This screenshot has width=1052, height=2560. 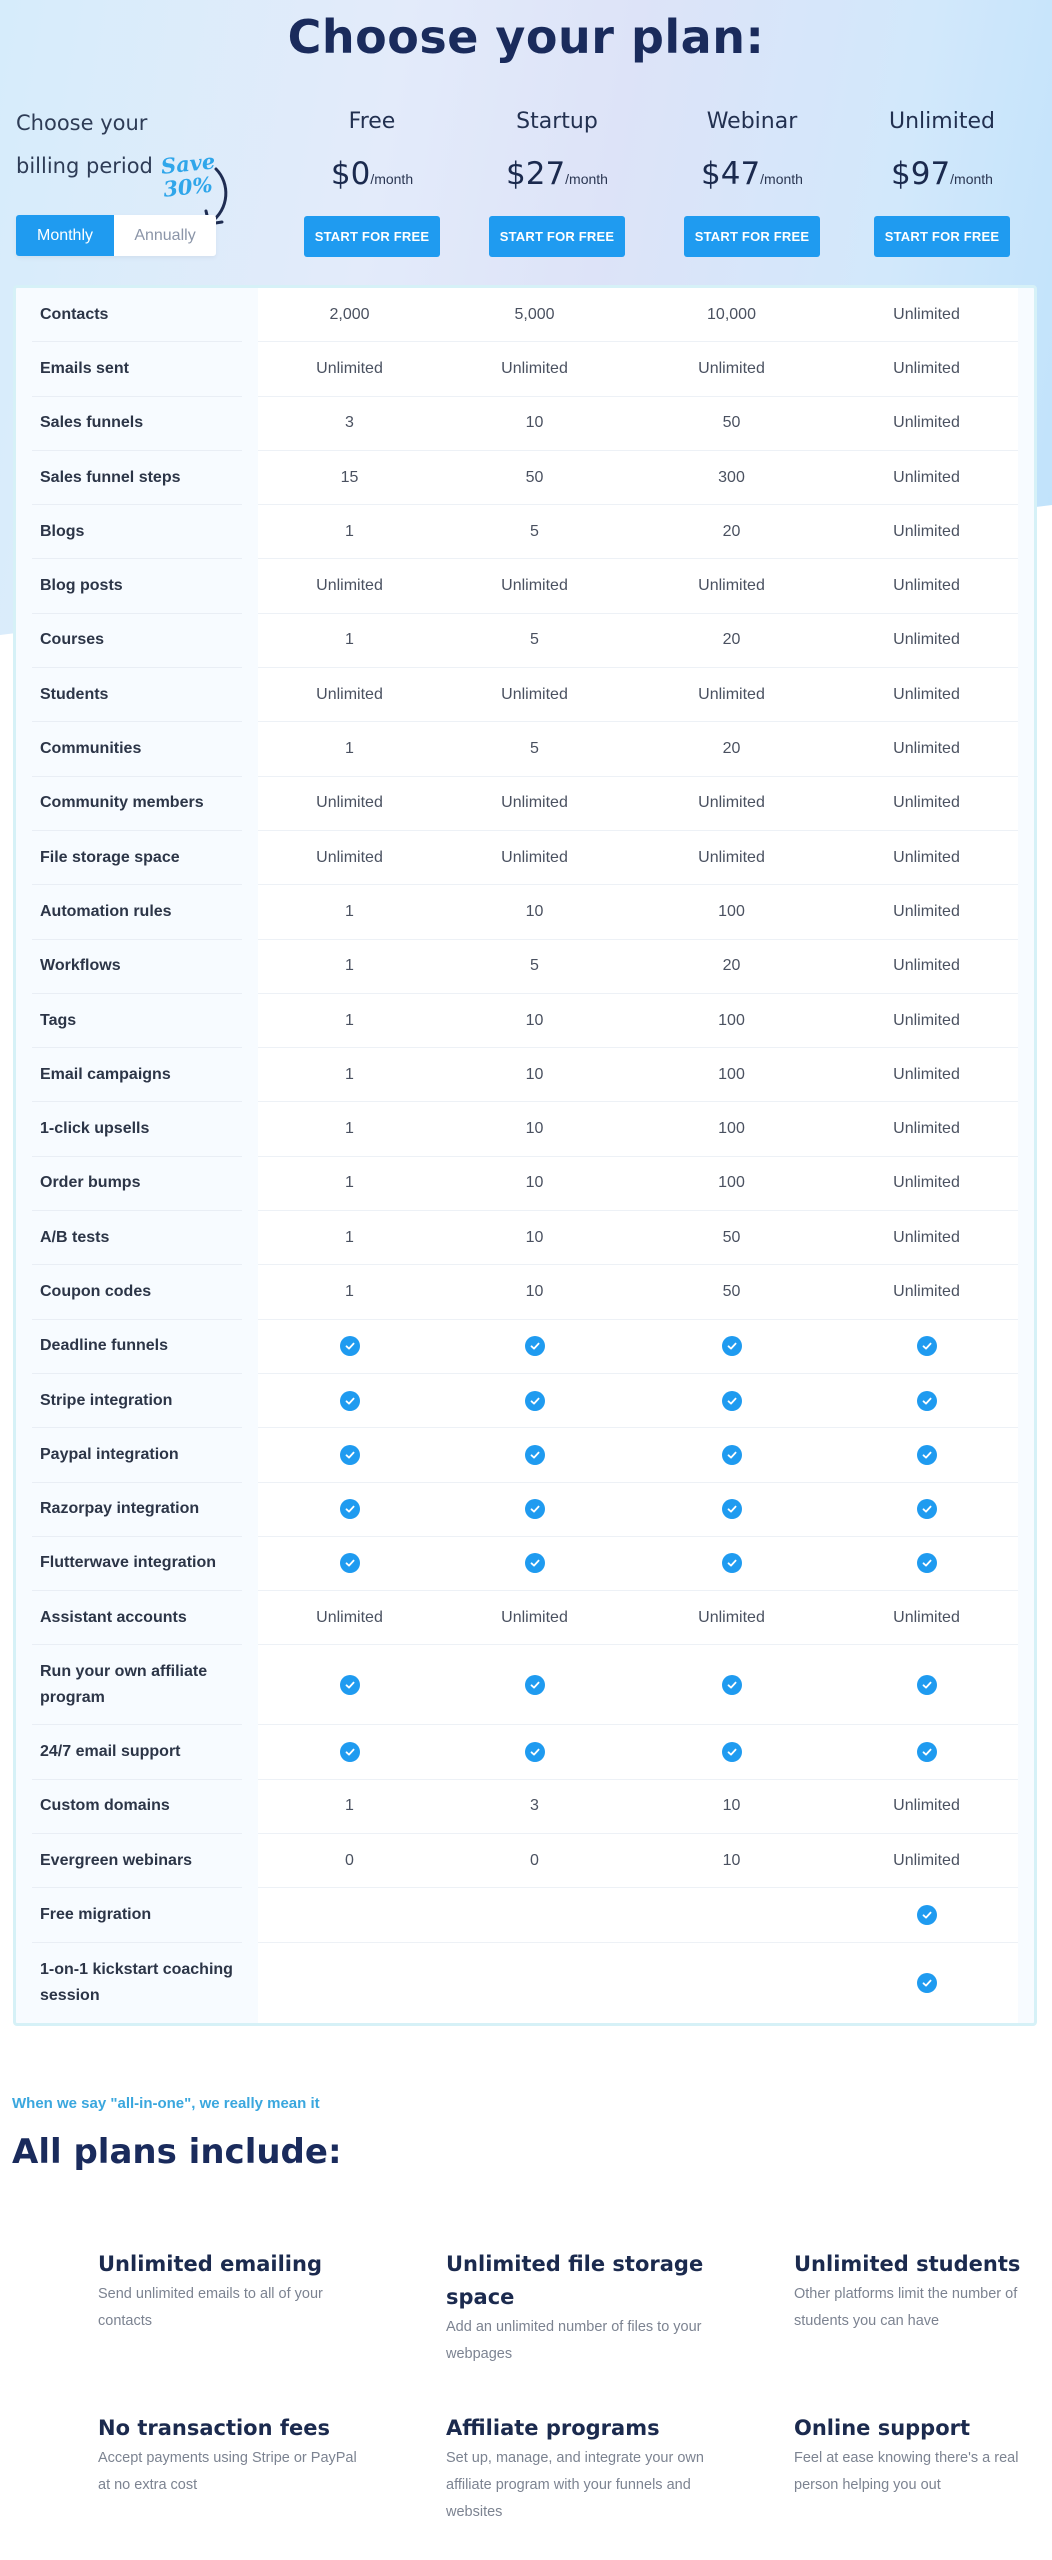 What do you see at coordinates (137, 424) in the screenshot?
I see `feature-label: Sales funnels` at bounding box center [137, 424].